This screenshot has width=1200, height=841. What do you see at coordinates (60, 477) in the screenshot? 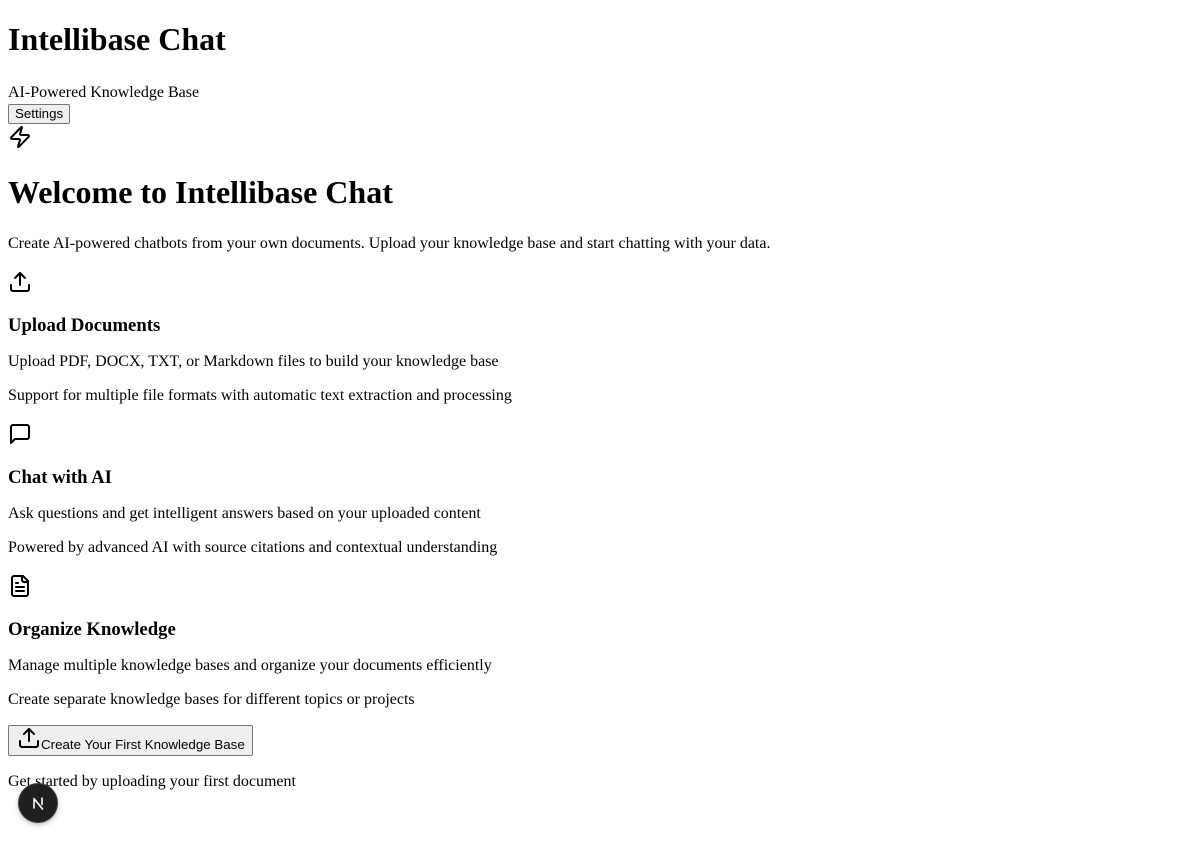
I see `feature-title: Chat with AI` at bounding box center [60, 477].